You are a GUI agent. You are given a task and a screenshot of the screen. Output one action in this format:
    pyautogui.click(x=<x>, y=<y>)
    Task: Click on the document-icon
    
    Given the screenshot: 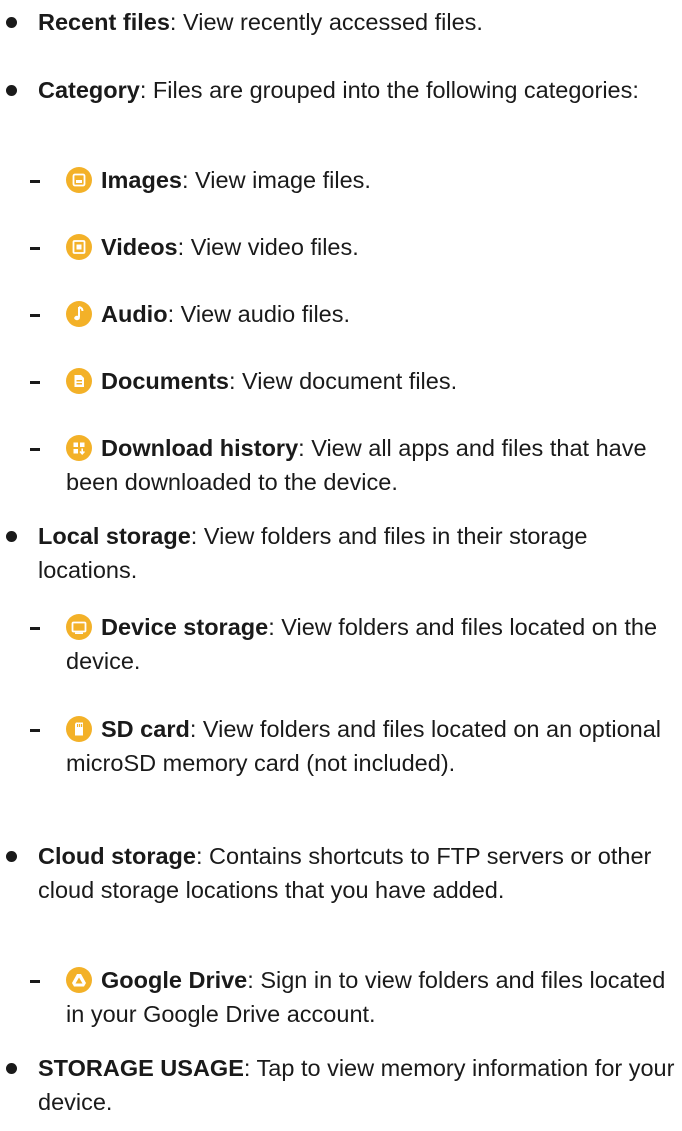 What is the action you would take?
    pyautogui.click(x=79, y=381)
    